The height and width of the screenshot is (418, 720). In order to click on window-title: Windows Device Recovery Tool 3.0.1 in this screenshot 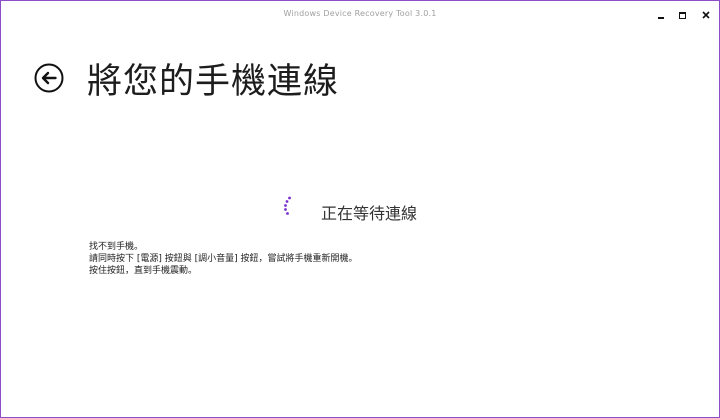, I will do `click(360, 13)`.